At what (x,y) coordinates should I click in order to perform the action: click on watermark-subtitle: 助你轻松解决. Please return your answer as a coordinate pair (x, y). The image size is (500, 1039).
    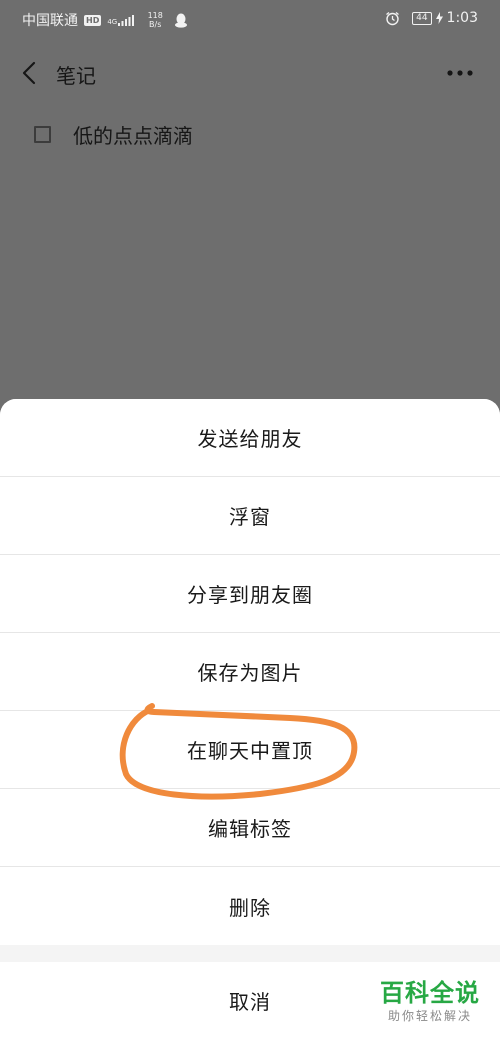
    Looking at the image, I should click on (429, 1016).